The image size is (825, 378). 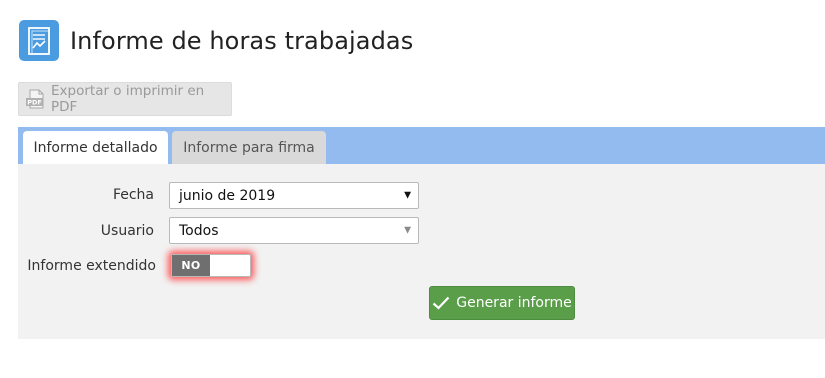 What do you see at coordinates (294, 195) in the screenshot?
I see `fecha-select: junio de 2019 ▼` at bounding box center [294, 195].